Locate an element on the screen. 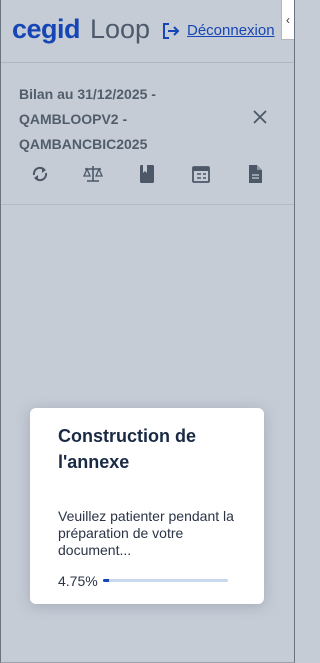 This screenshot has width=320, height=663. progress-percentage: 4.75% is located at coordinates (78, 581).